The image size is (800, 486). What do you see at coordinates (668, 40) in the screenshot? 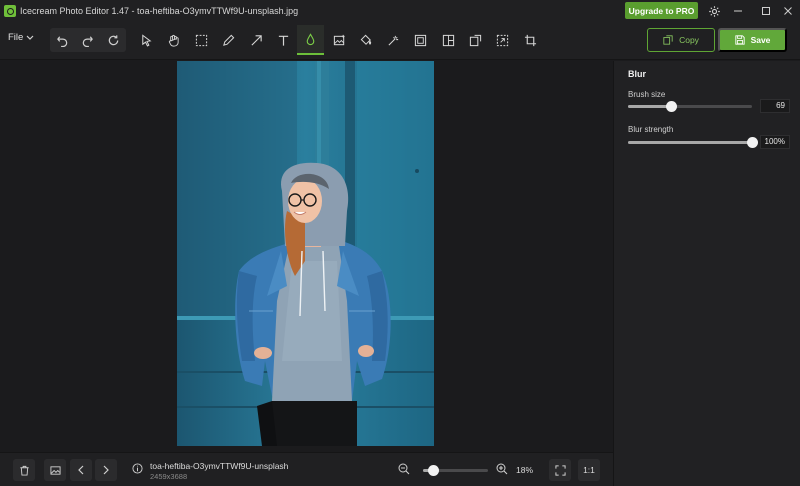
I see `copy-icon` at bounding box center [668, 40].